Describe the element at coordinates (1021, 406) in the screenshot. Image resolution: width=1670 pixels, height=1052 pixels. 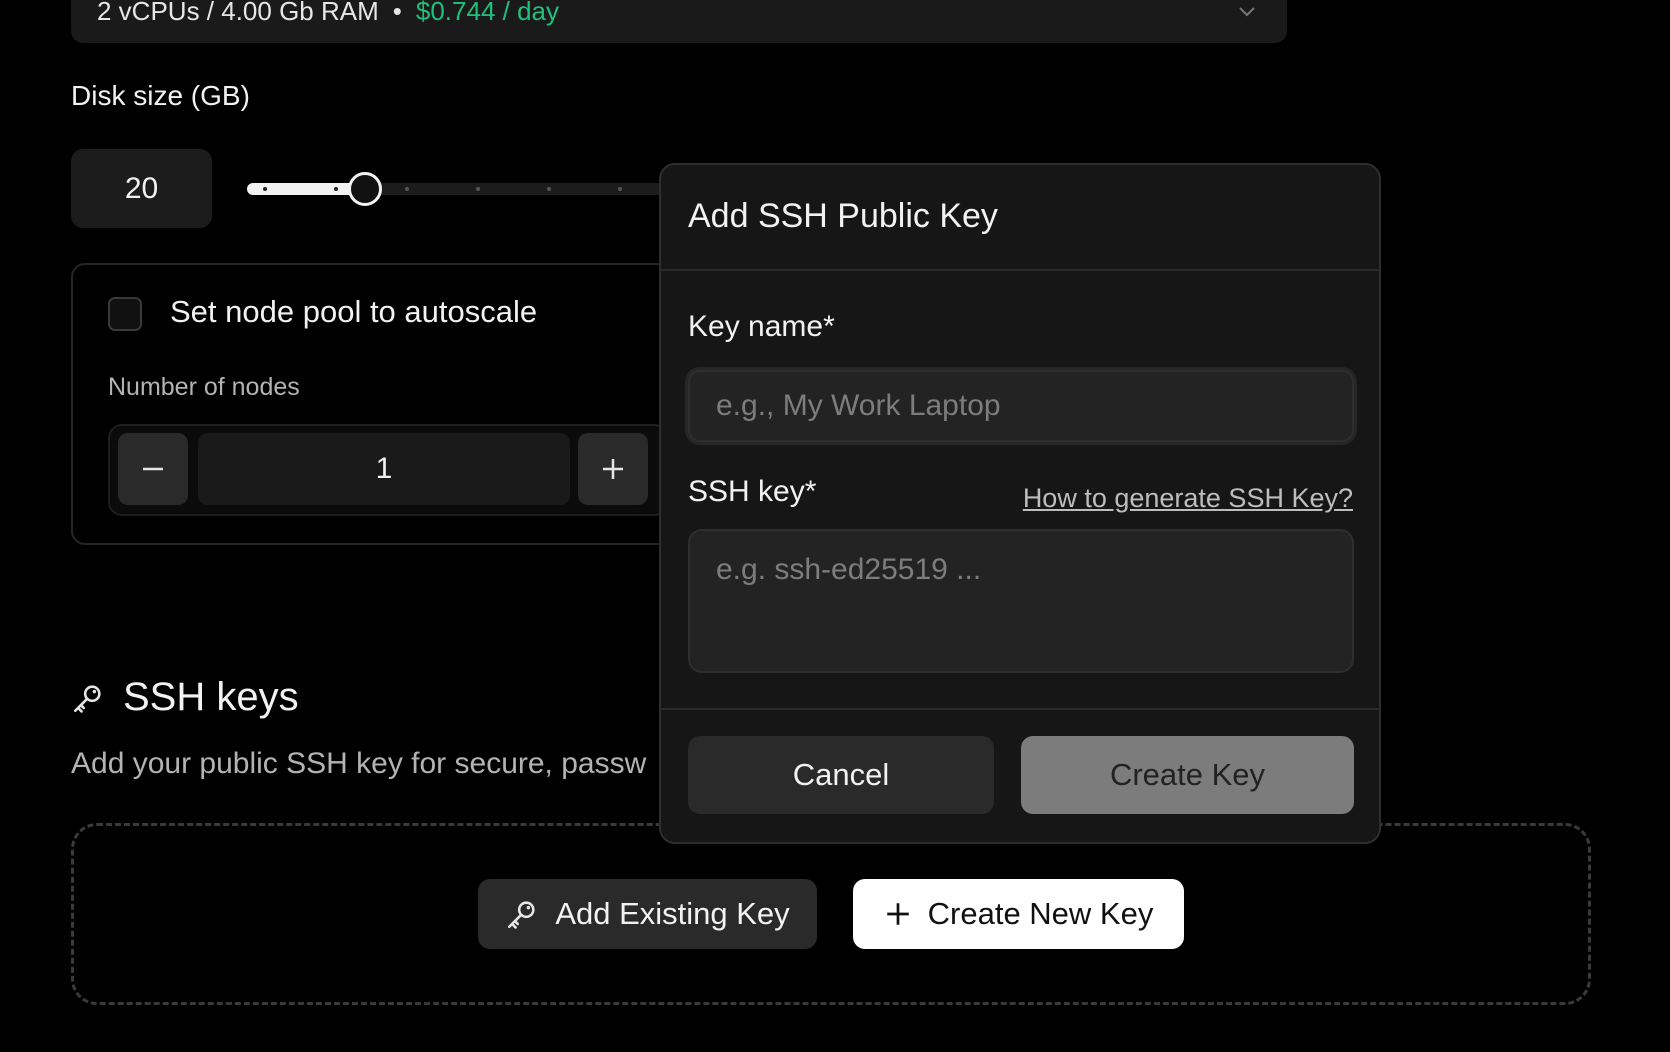
I see `key-name-input` at that location.